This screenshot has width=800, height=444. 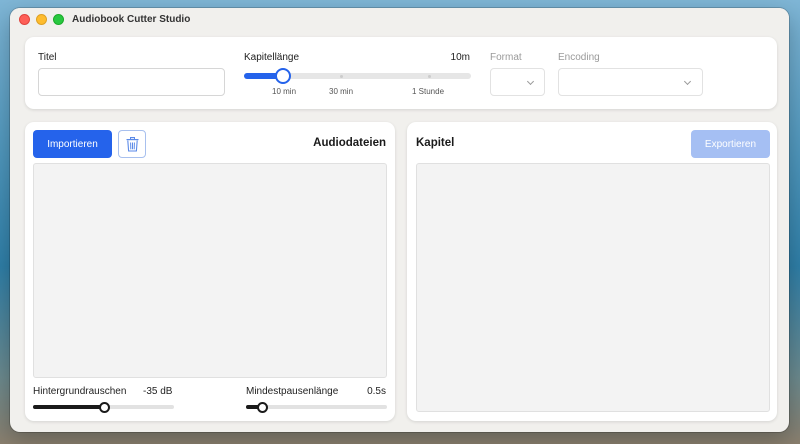 I want to click on delete-button, so click(x=132, y=144).